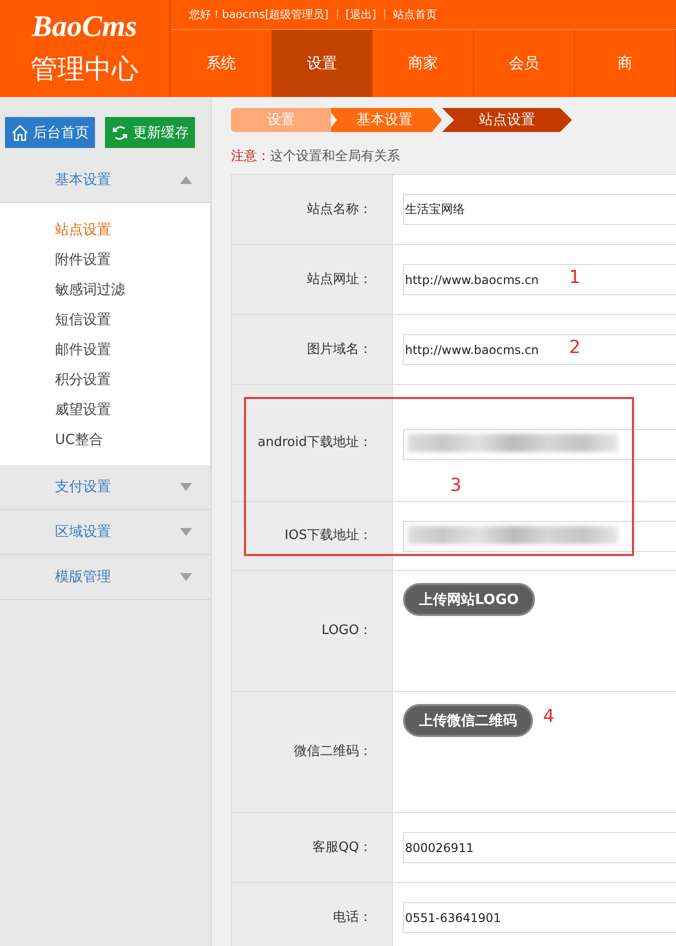 Image resolution: width=676 pixels, height=946 pixels. What do you see at coordinates (84, 70) in the screenshot?
I see `brand-subtitle: 管理中心` at bounding box center [84, 70].